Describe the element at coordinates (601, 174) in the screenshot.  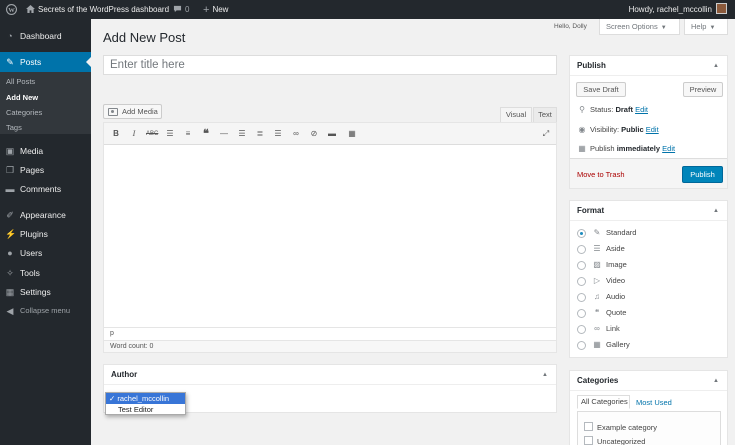
I see `move-to-trash-link: Move to Trash` at that location.